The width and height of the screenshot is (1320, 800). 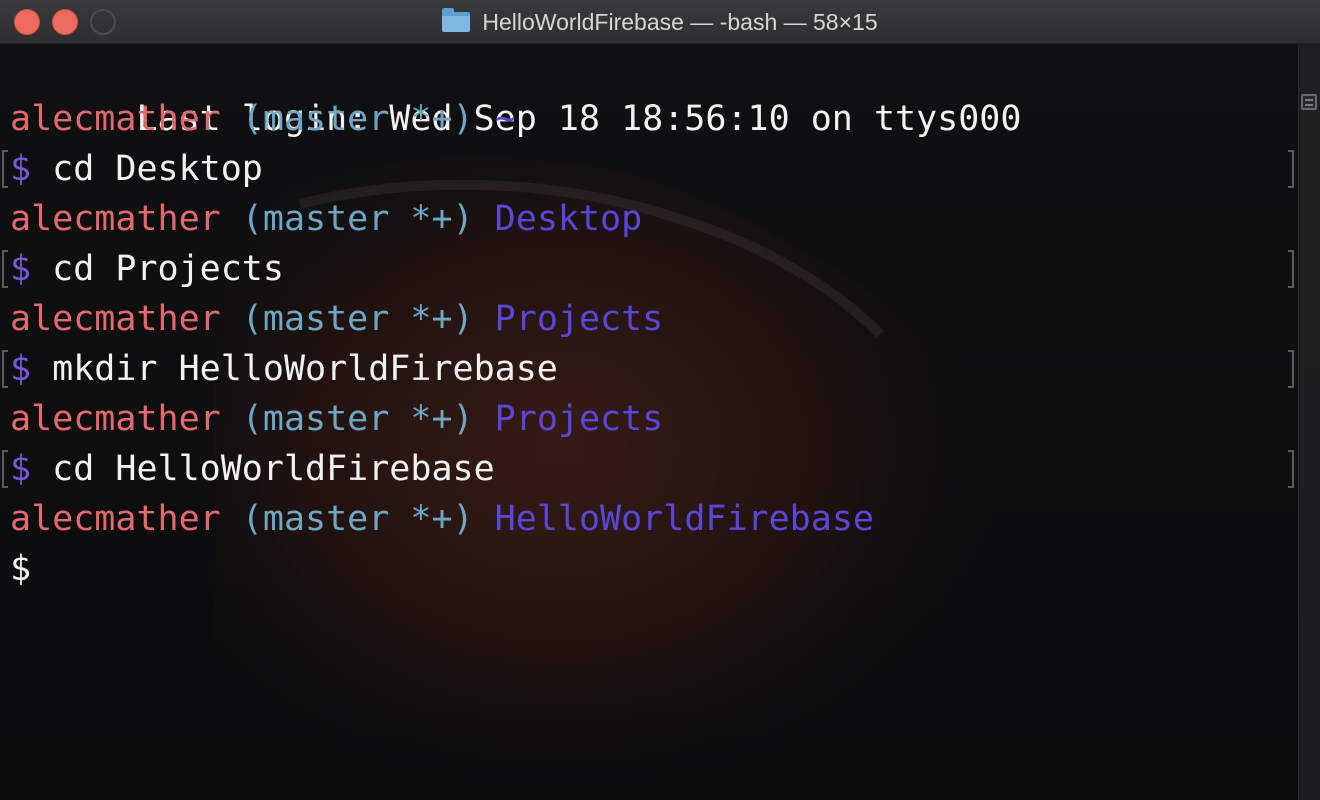 What do you see at coordinates (684, 519) in the screenshot?
I see `prompt-directory: HelloWorldFirebase` at bounding box center [684, 519].